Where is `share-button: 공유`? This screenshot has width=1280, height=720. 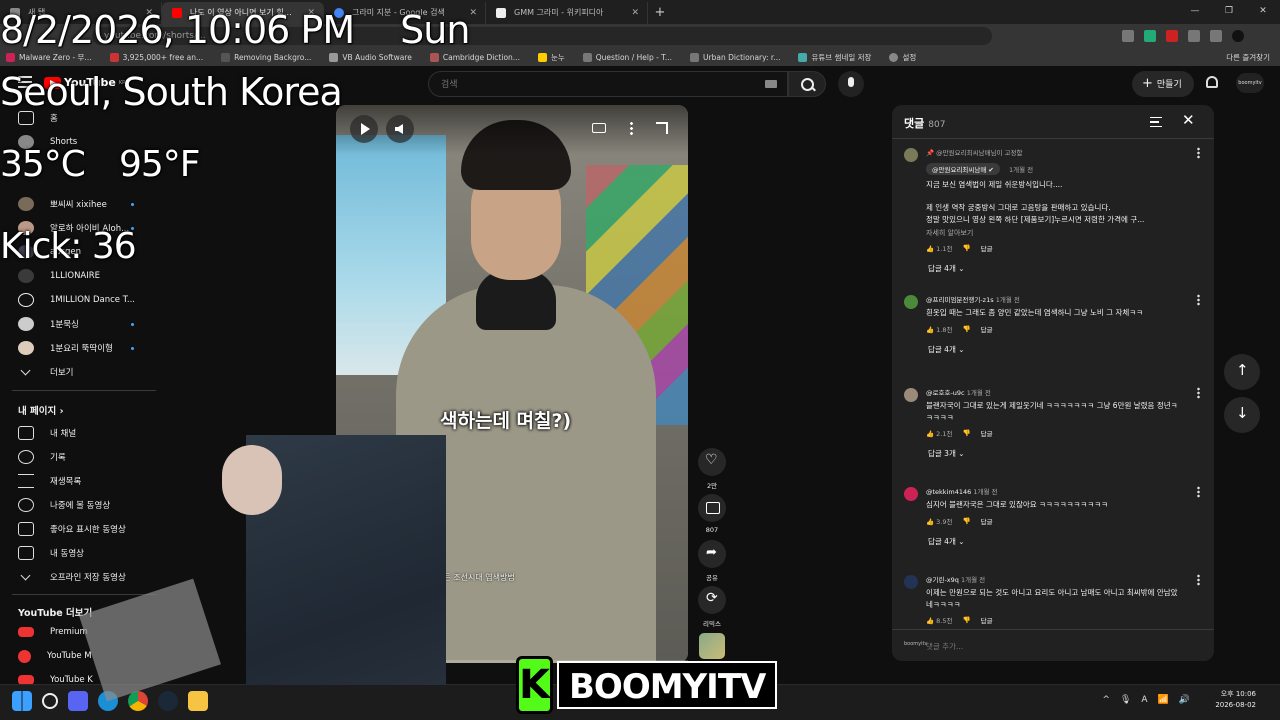 share-button: 공유 is located at coordinates (712, 561).